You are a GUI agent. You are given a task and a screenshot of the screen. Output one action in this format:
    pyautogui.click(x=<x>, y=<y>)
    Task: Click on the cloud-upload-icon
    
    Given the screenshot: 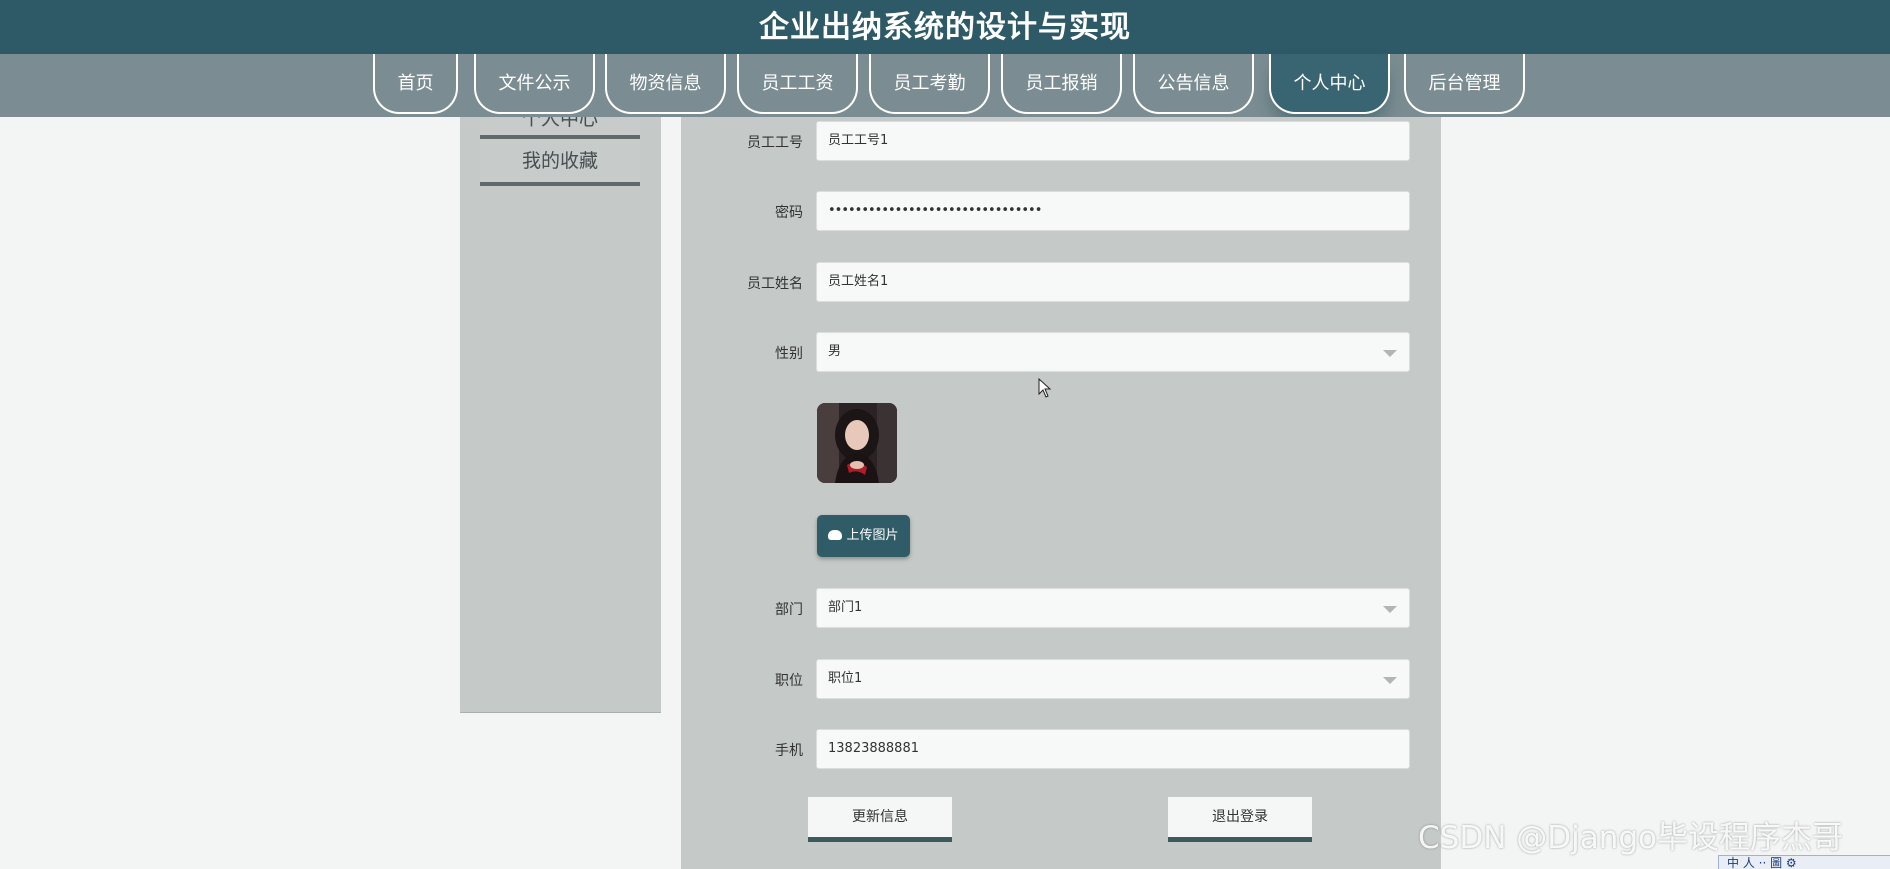 What is the action you would take?
    pyautogui.click(x=835, y=535)
    